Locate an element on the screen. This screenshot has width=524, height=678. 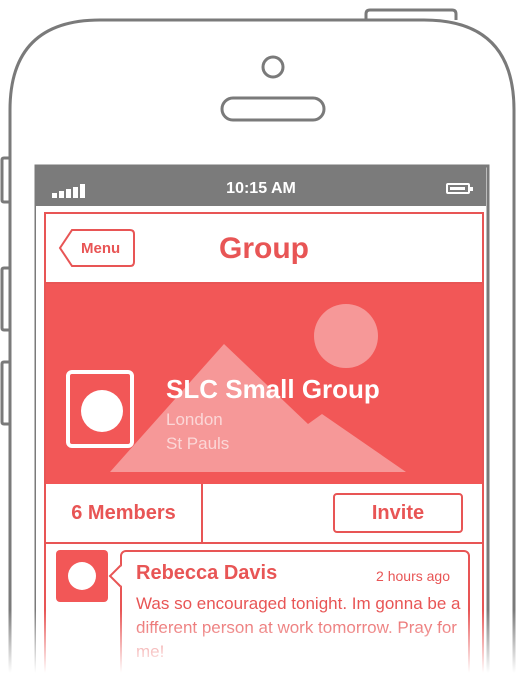
battery-icon is located at coordinates (459, 188).